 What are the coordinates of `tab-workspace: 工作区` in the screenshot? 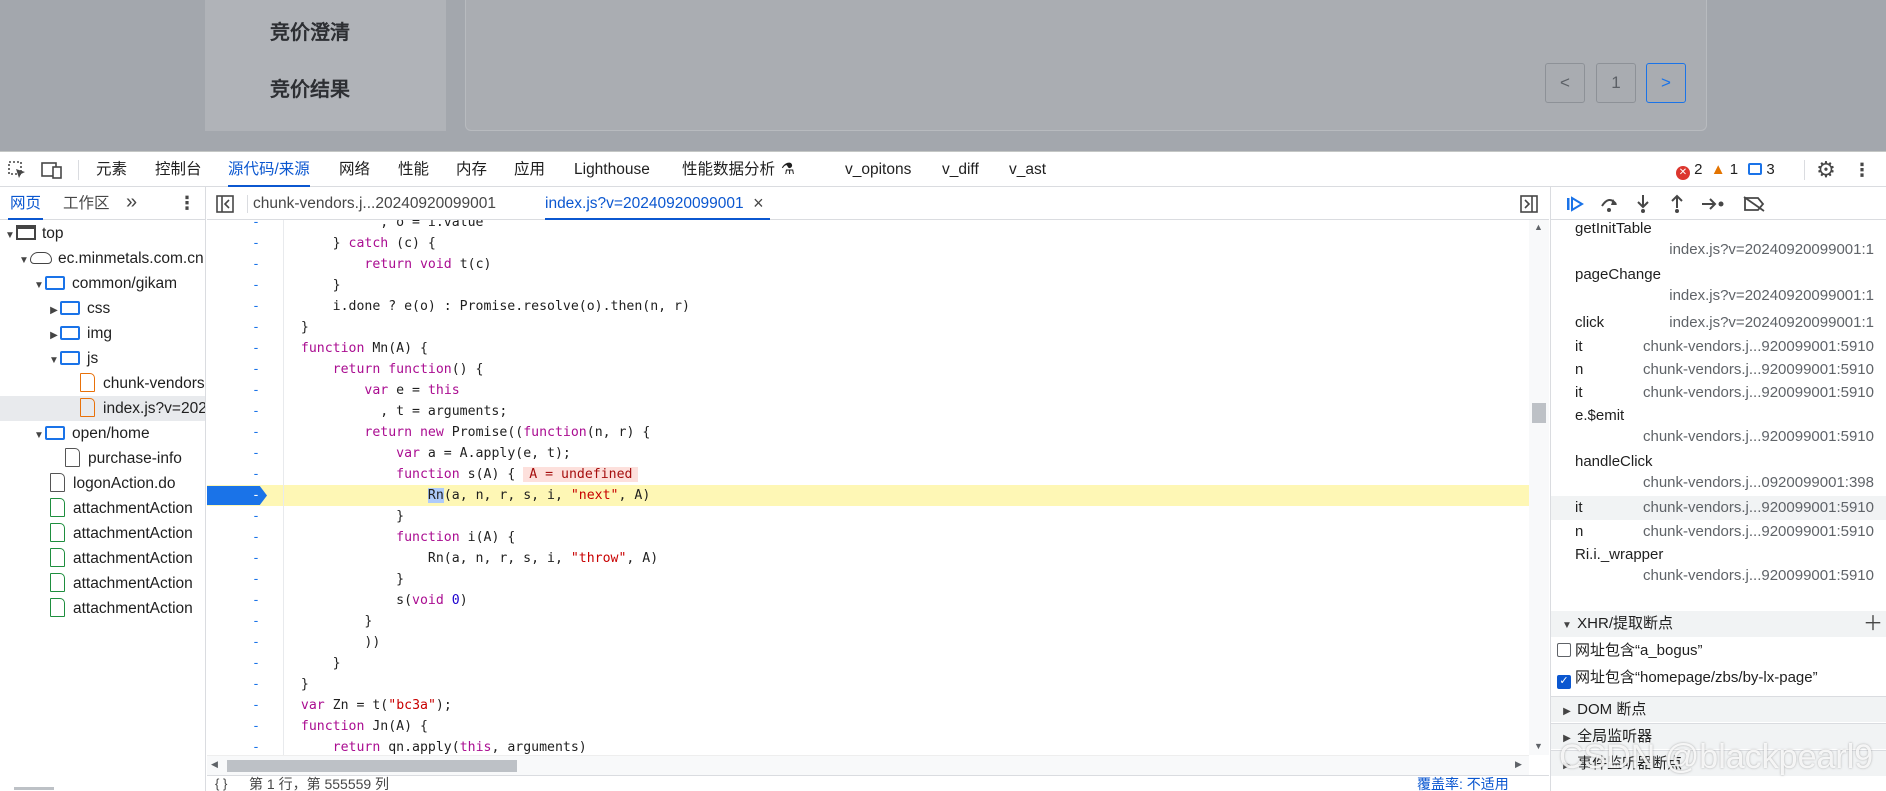 It's located at (86, 203).